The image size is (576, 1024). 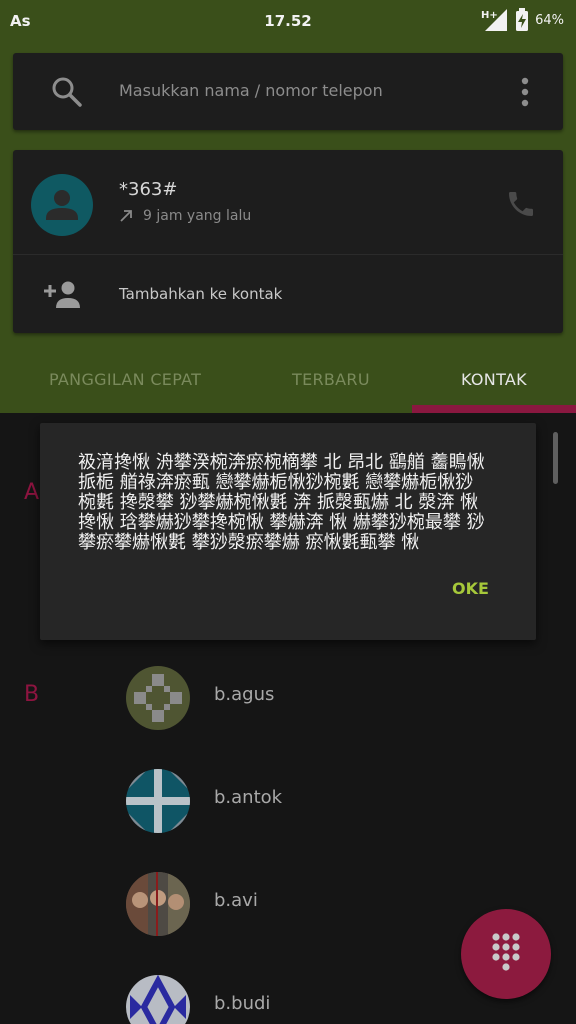 I want to click on recent-call-row: *363# 9 jam yang lalu, so click(x=288, y=202).